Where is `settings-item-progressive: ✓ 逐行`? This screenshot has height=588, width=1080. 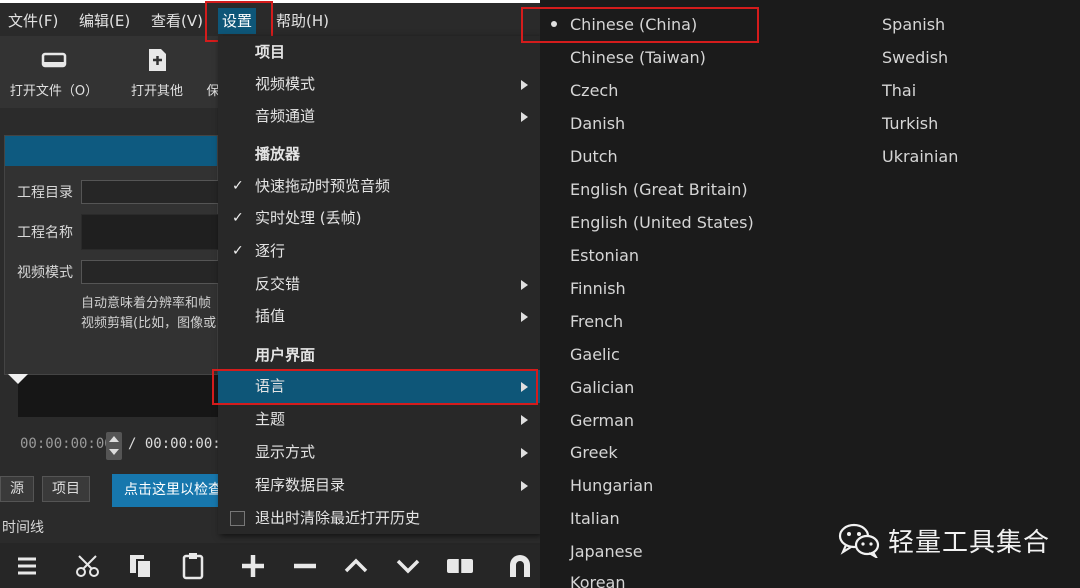 settings-item-progressive: ✓ 逐行 is located at coordinates (379, 251).